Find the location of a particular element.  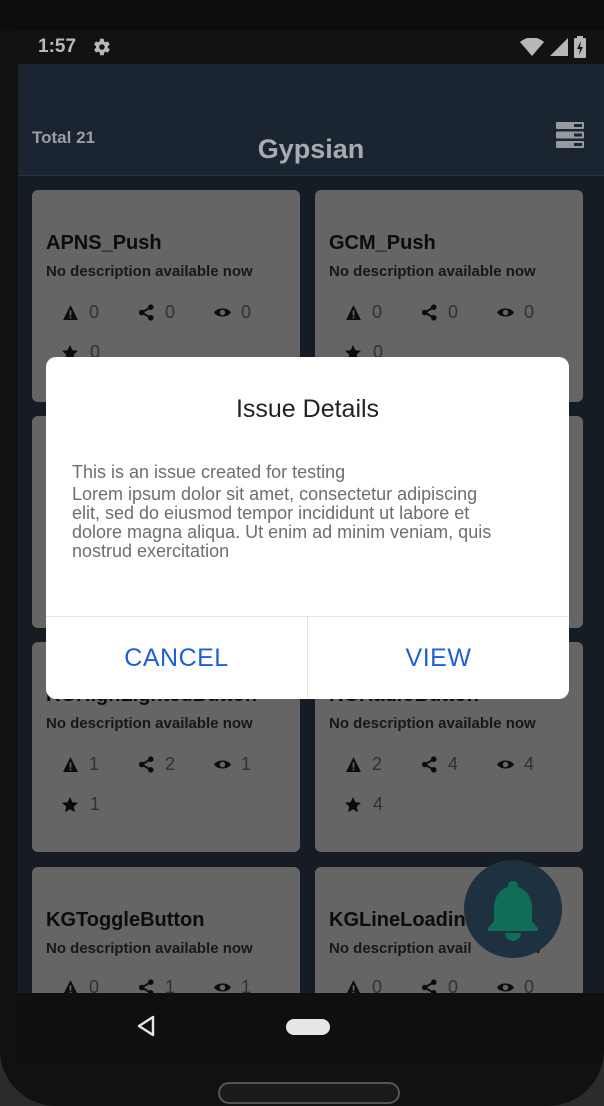

cancel-button: CANCEL is located at coordinates (176, 658).